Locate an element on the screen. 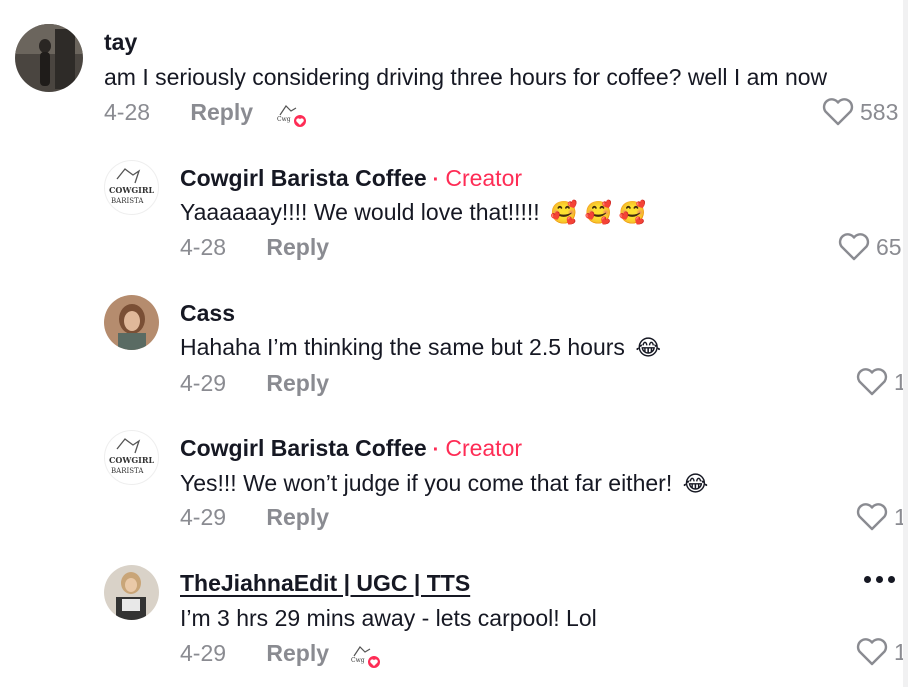 This screenshot has width=908, height=687. emoji-smiling-hearts: 🥰 🥰 🥰 is located at coordinates (598, 213).